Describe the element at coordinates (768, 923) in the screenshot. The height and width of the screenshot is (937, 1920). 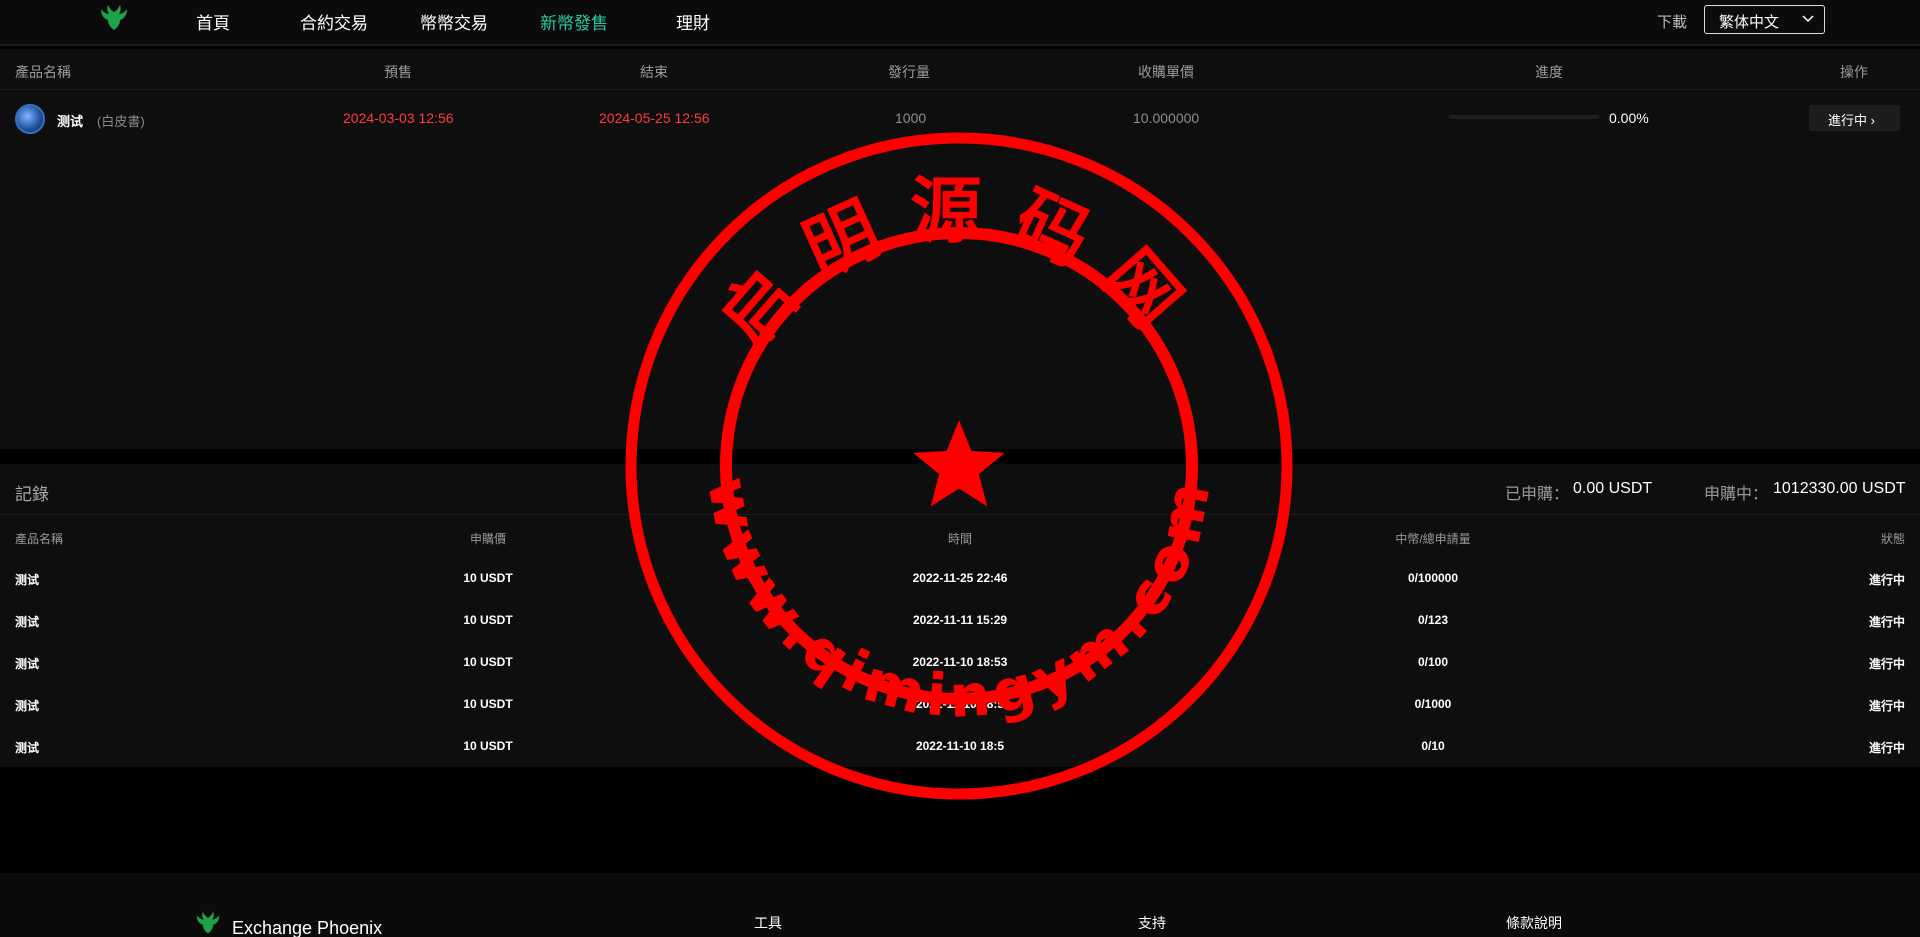
I see `footer-tools: 工具` at that location.